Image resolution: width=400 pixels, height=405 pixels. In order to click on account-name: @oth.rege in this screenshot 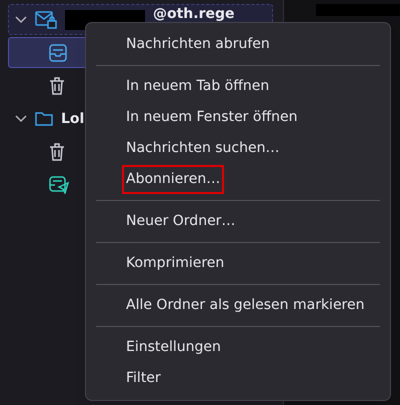, I will do `click(194, 13)`.